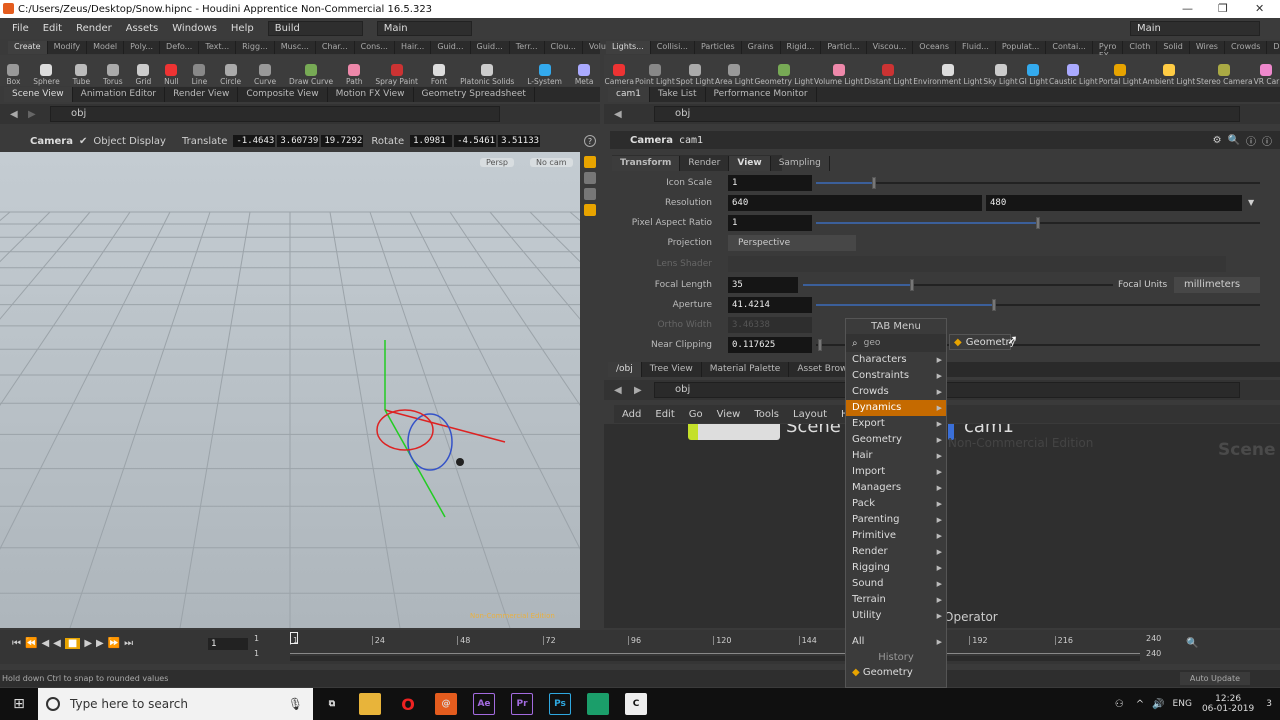  Describe the element at coordinates (896, 520) in the screenshot. I see `tab-menu-item-parenting: Parenting` at that location.